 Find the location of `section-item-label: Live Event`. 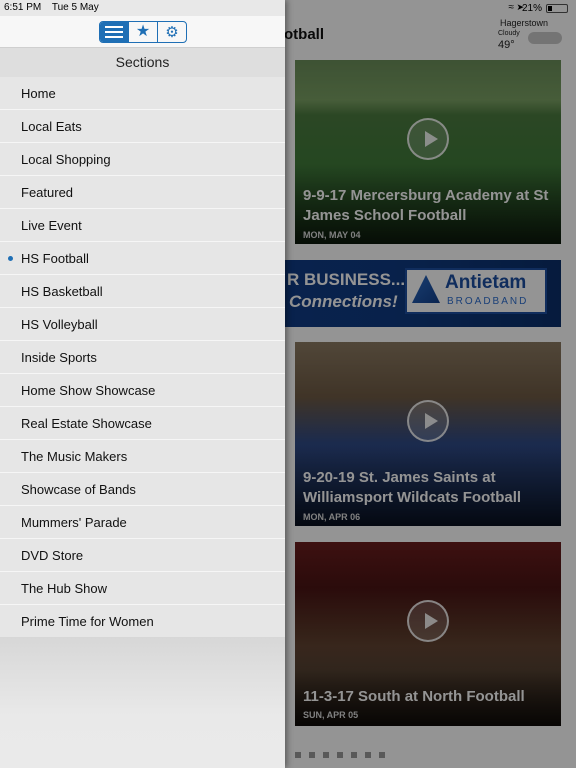

section-item-label: Live Event is located at coordinates (51, 225).